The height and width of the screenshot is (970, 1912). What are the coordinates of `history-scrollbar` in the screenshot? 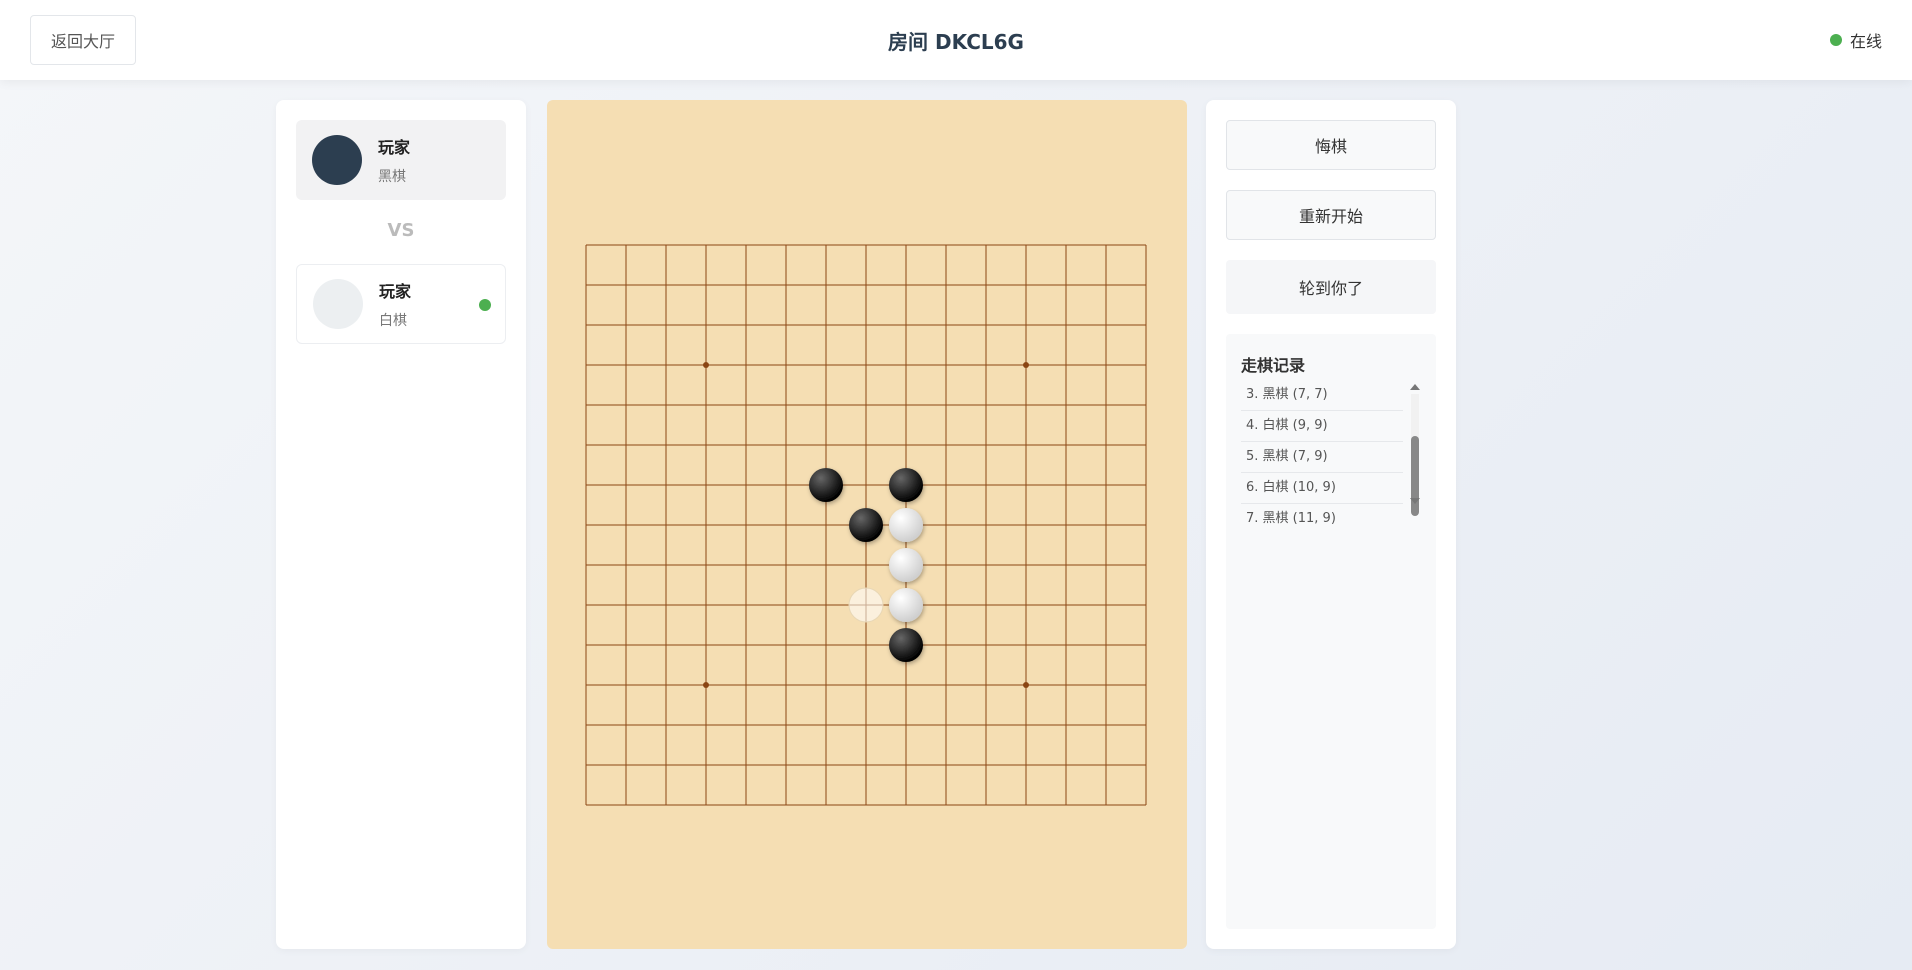 It's located at (1415, 450).